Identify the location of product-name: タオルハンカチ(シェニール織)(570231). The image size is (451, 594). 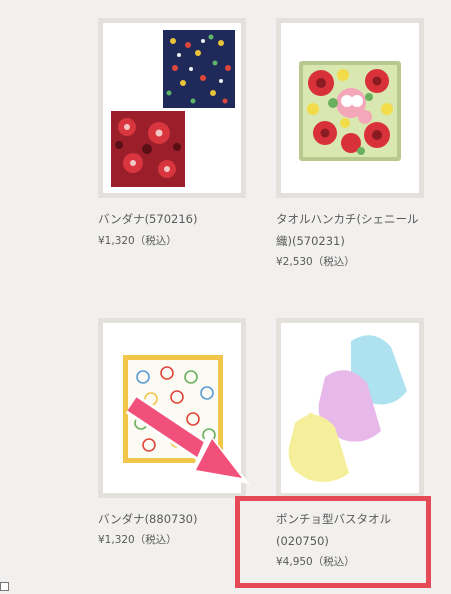
(351, 230).